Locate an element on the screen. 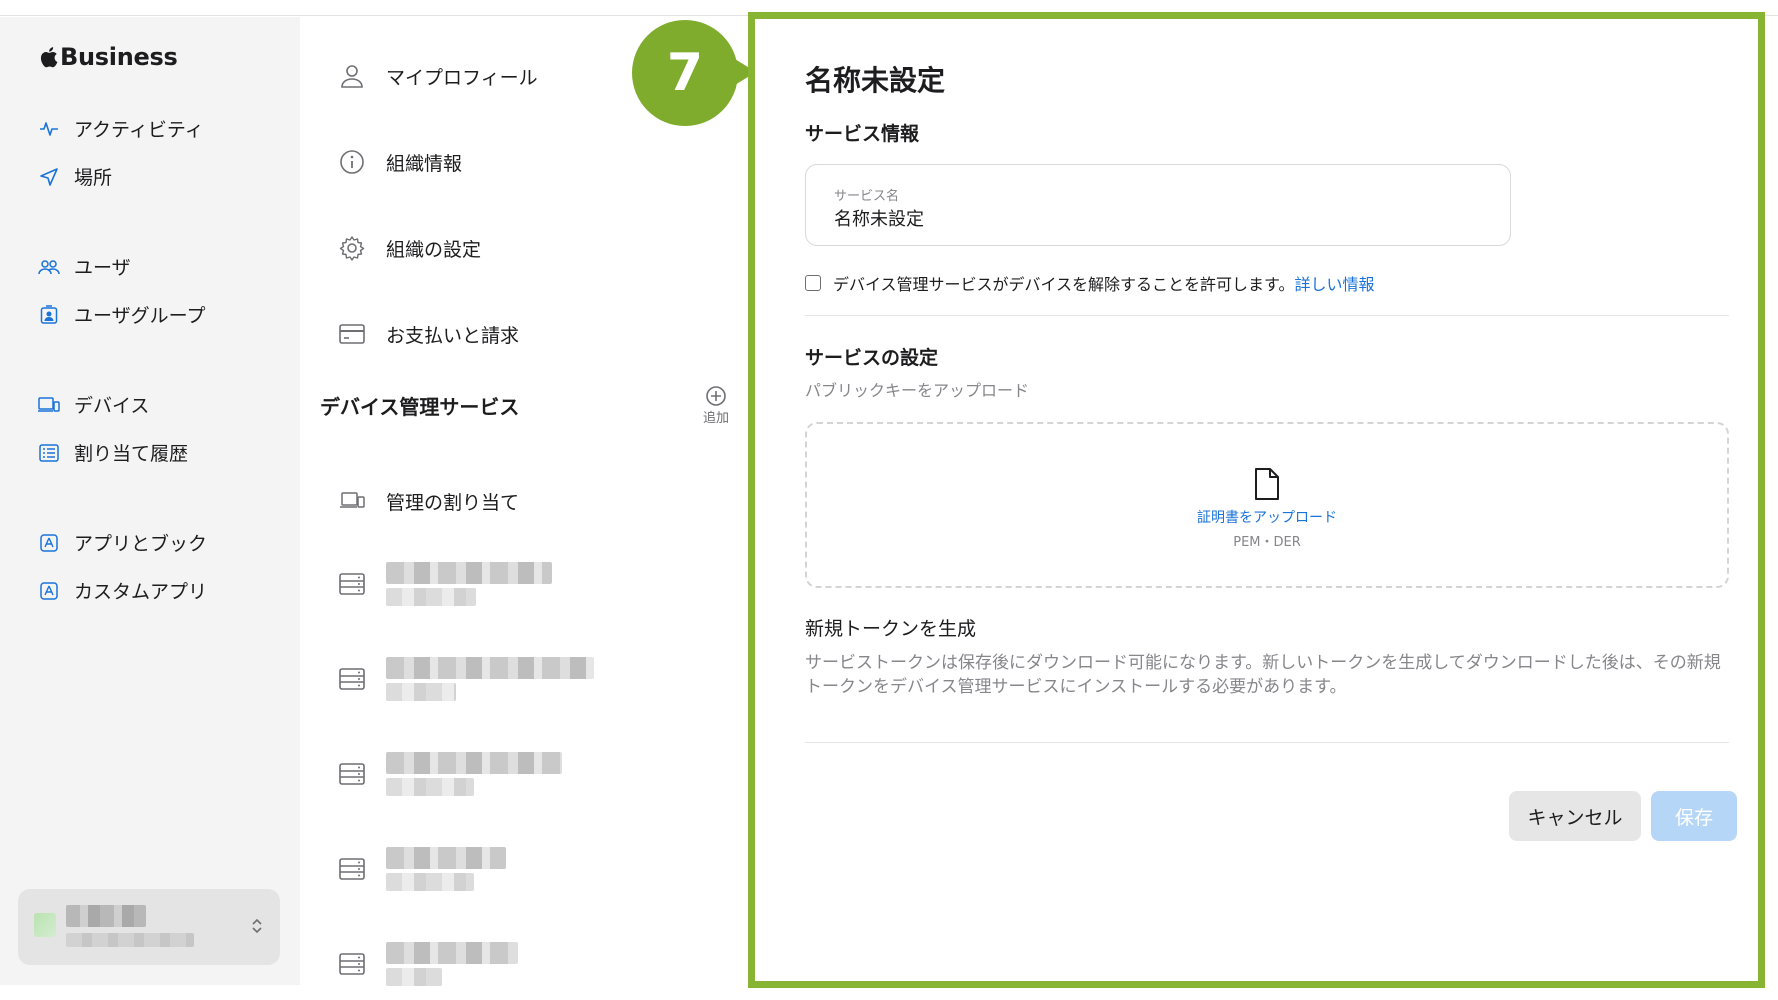 This screenshot has height=1000, width=1778. sidebar-item-label: 割り当て履歴 is located at coordinates (131, 454).